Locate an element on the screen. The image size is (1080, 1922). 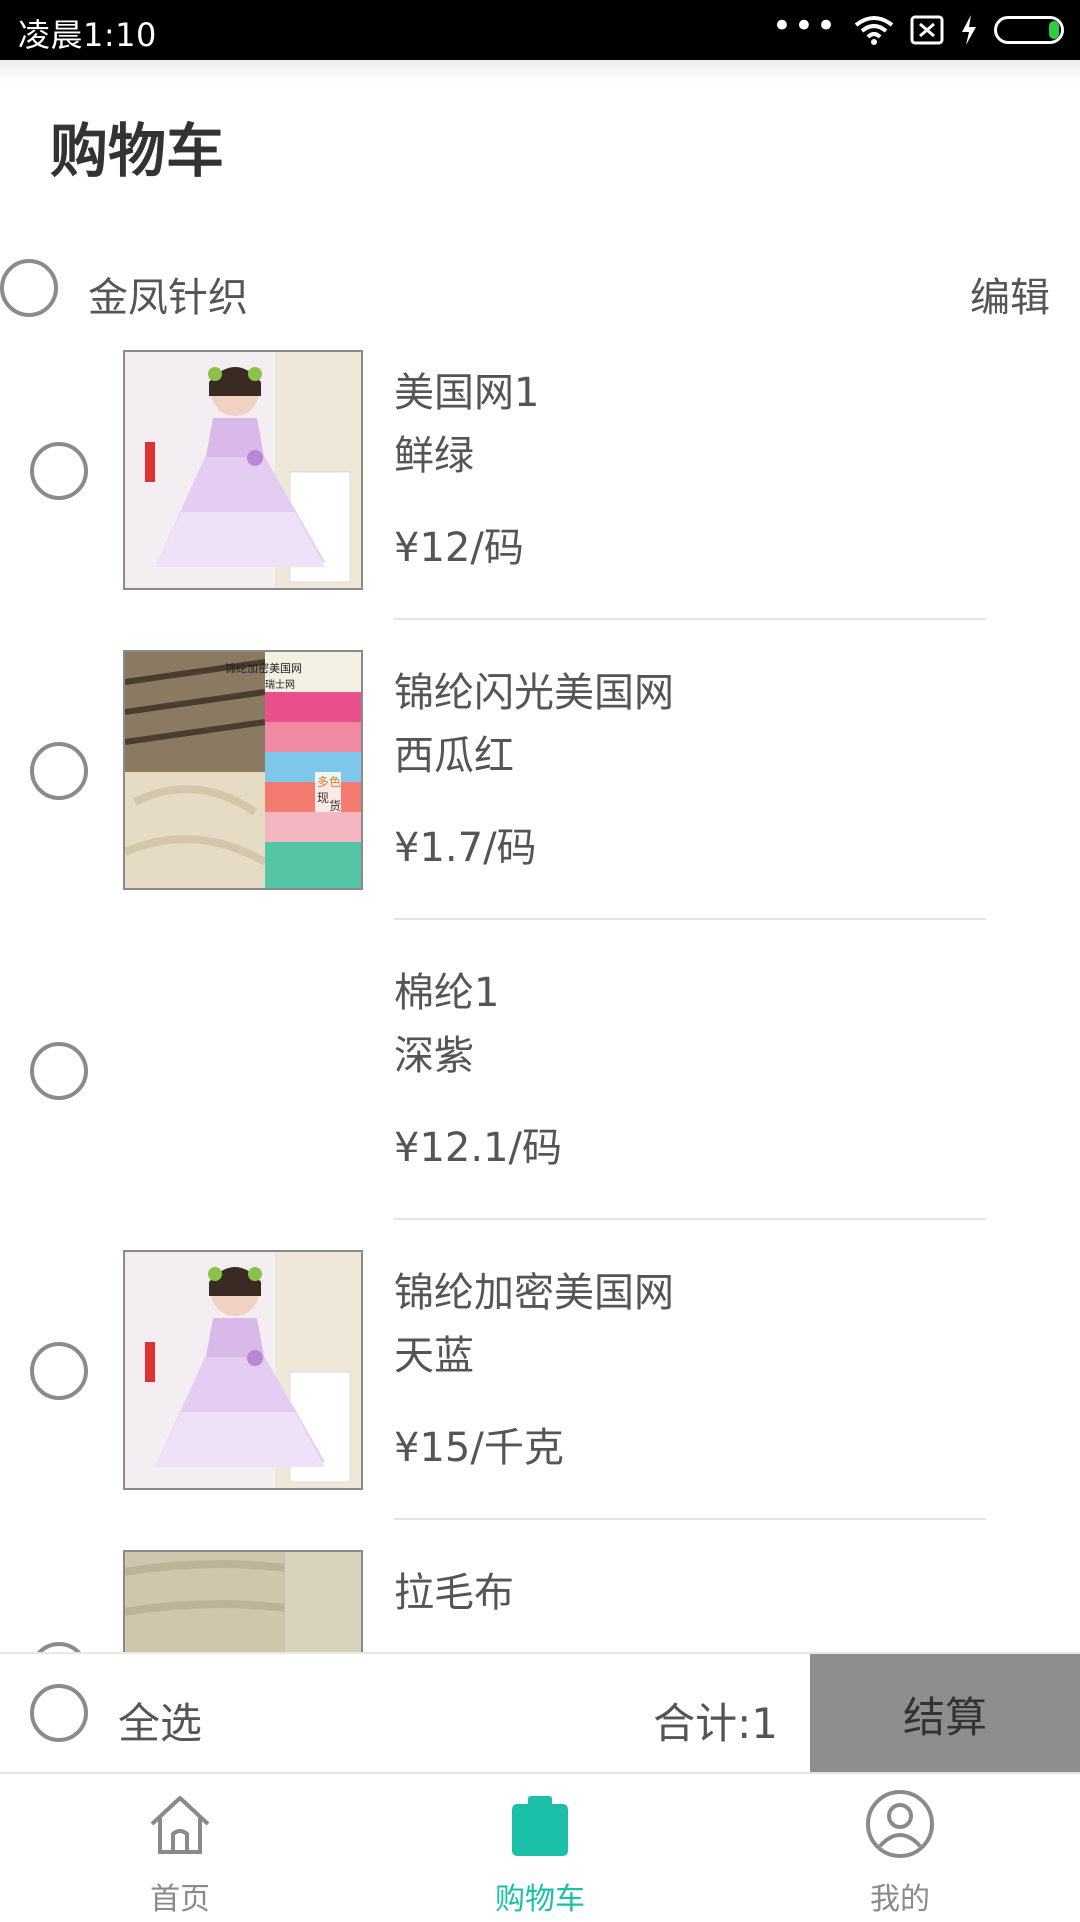
collage-badge: 货 is located at coordinates (335, 805).